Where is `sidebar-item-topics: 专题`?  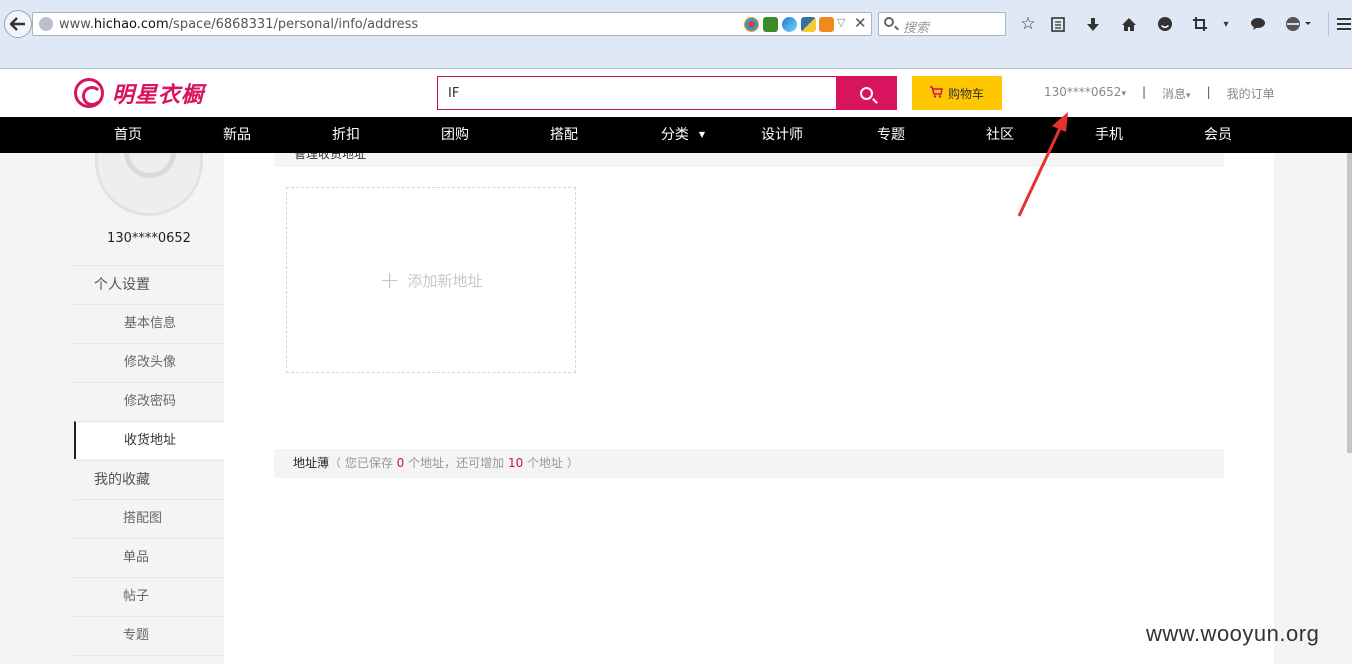 sidebar-item-topics: 专题 is located at coordinates (149, 635).